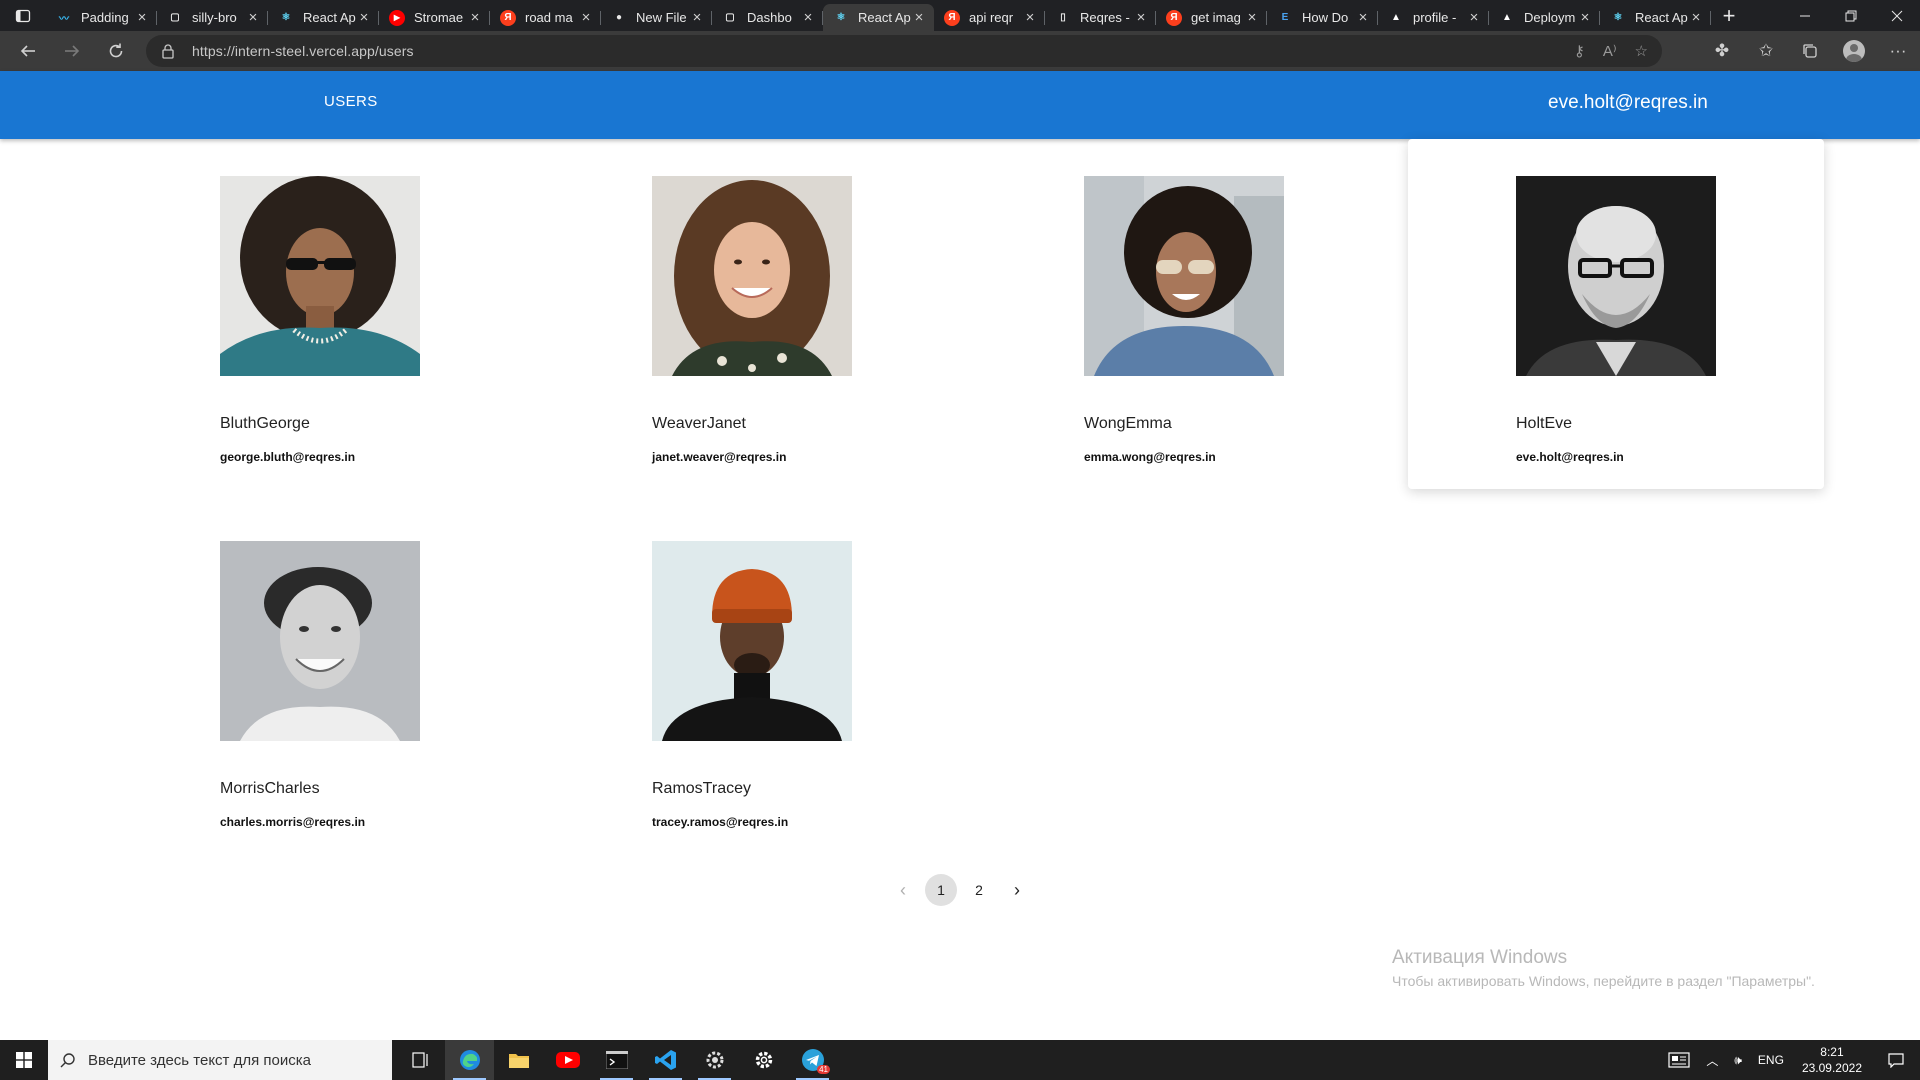 This screenshot has height=1080, width=1920. I want to click on url-text: https://intern-steel.vercel.app/users, so click(303, 51).